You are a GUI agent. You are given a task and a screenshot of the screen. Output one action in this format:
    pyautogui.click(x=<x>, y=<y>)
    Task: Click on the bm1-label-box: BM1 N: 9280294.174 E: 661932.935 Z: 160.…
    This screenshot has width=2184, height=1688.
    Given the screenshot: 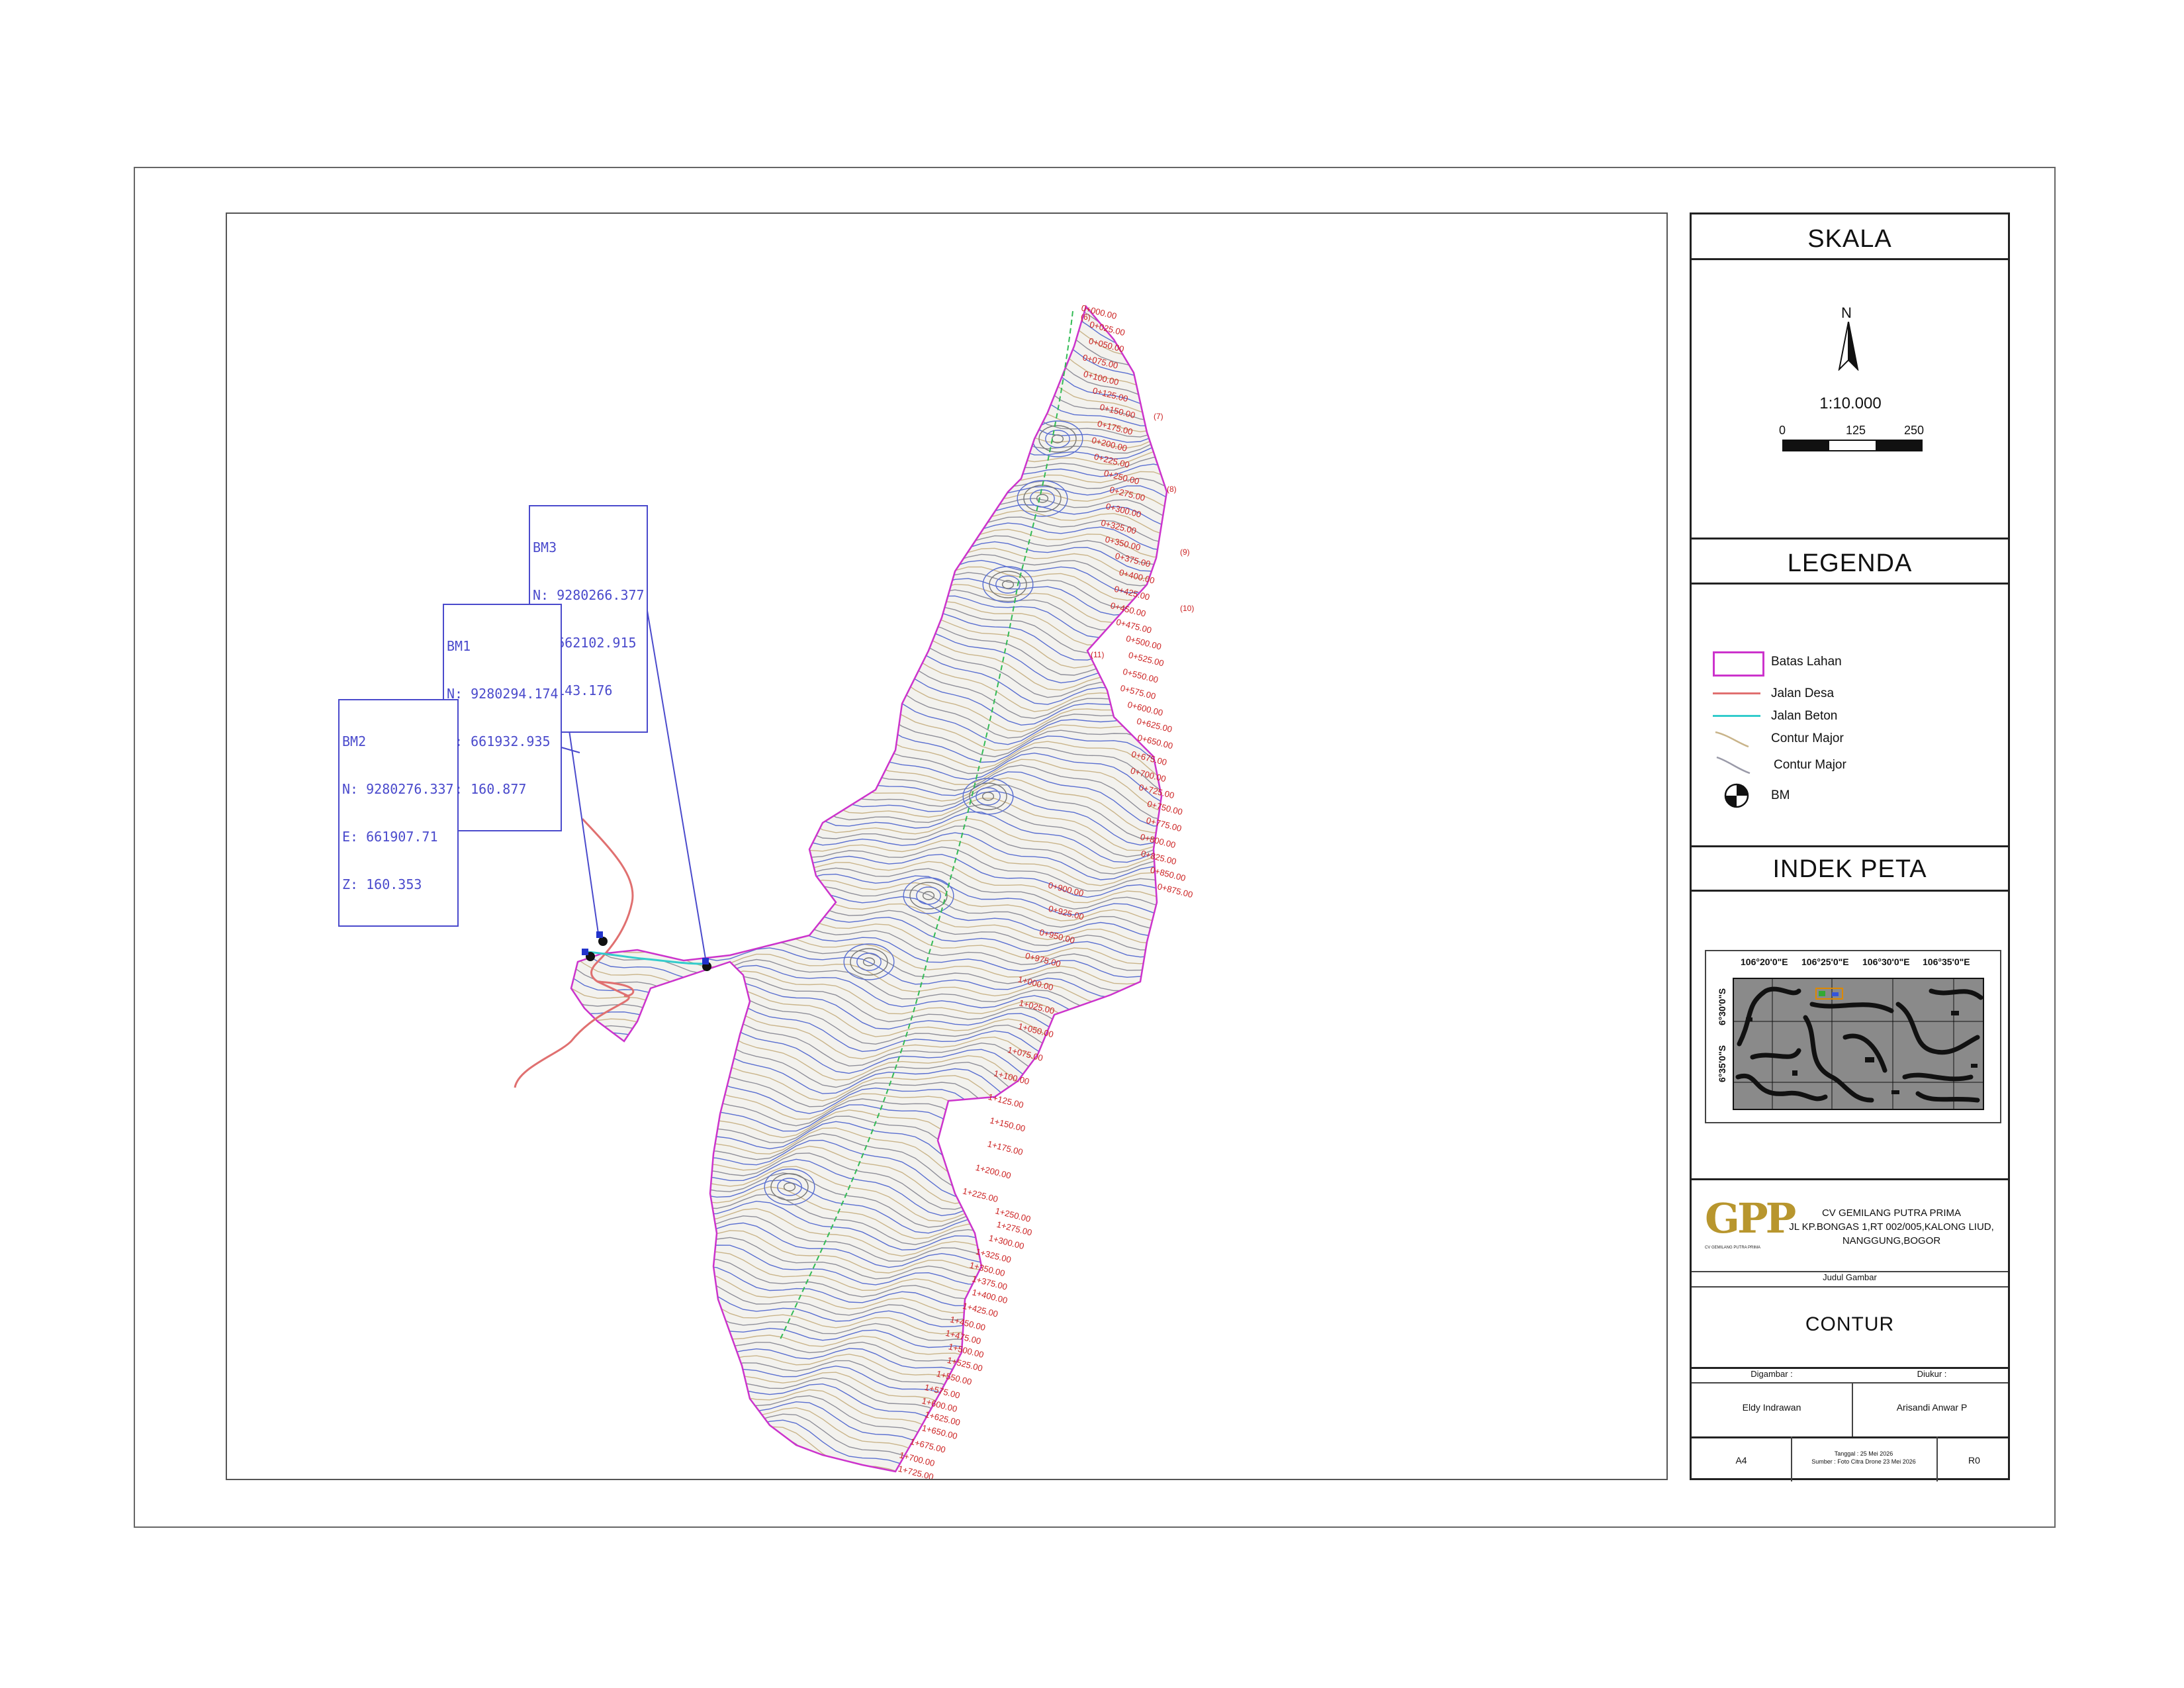 What is the action you would take?
    pyautogui.click(x=503, y=717)
    